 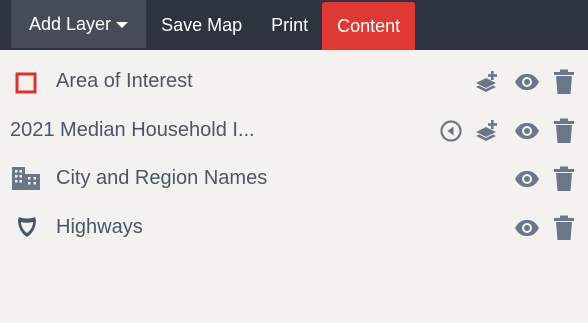 What do you see at coordinates (294, 228) in the screenshot?
I see `layer-row-highways: Highways` at bounding box center [294, 228].